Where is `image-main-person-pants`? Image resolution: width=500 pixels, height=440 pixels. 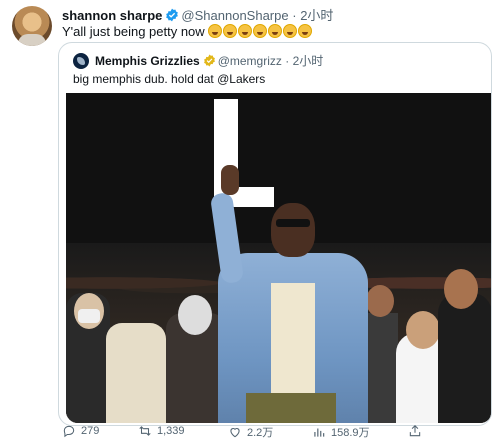
image-main-person-pants is located at coordinates (291, 408).